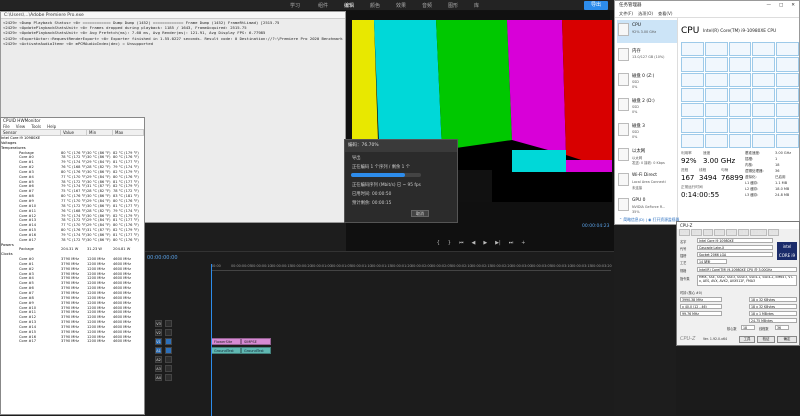 Image resolution: width=800 pixels, height=416 pixels. I want to click on transport-button: }, so click(449, 243).